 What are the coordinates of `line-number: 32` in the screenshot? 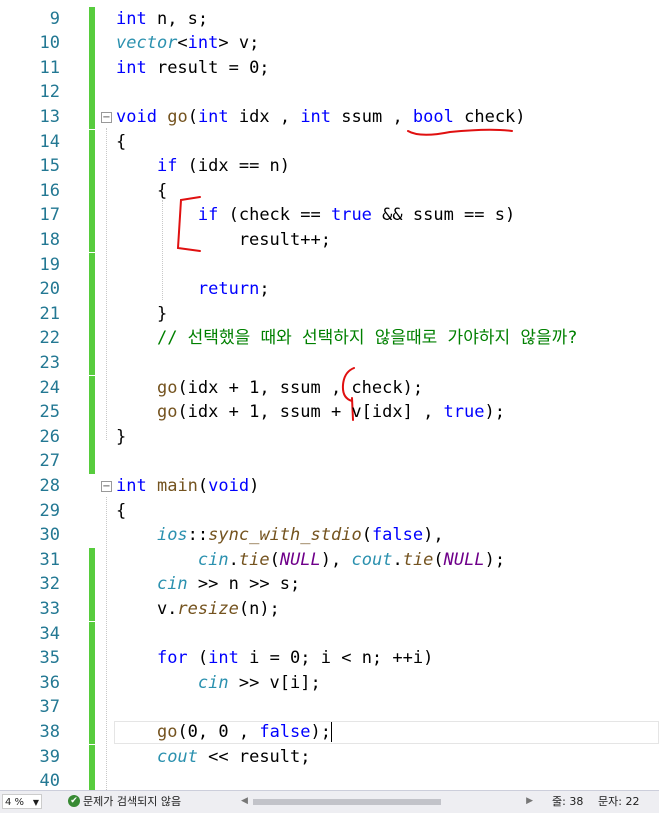 It's located at (49, 584).